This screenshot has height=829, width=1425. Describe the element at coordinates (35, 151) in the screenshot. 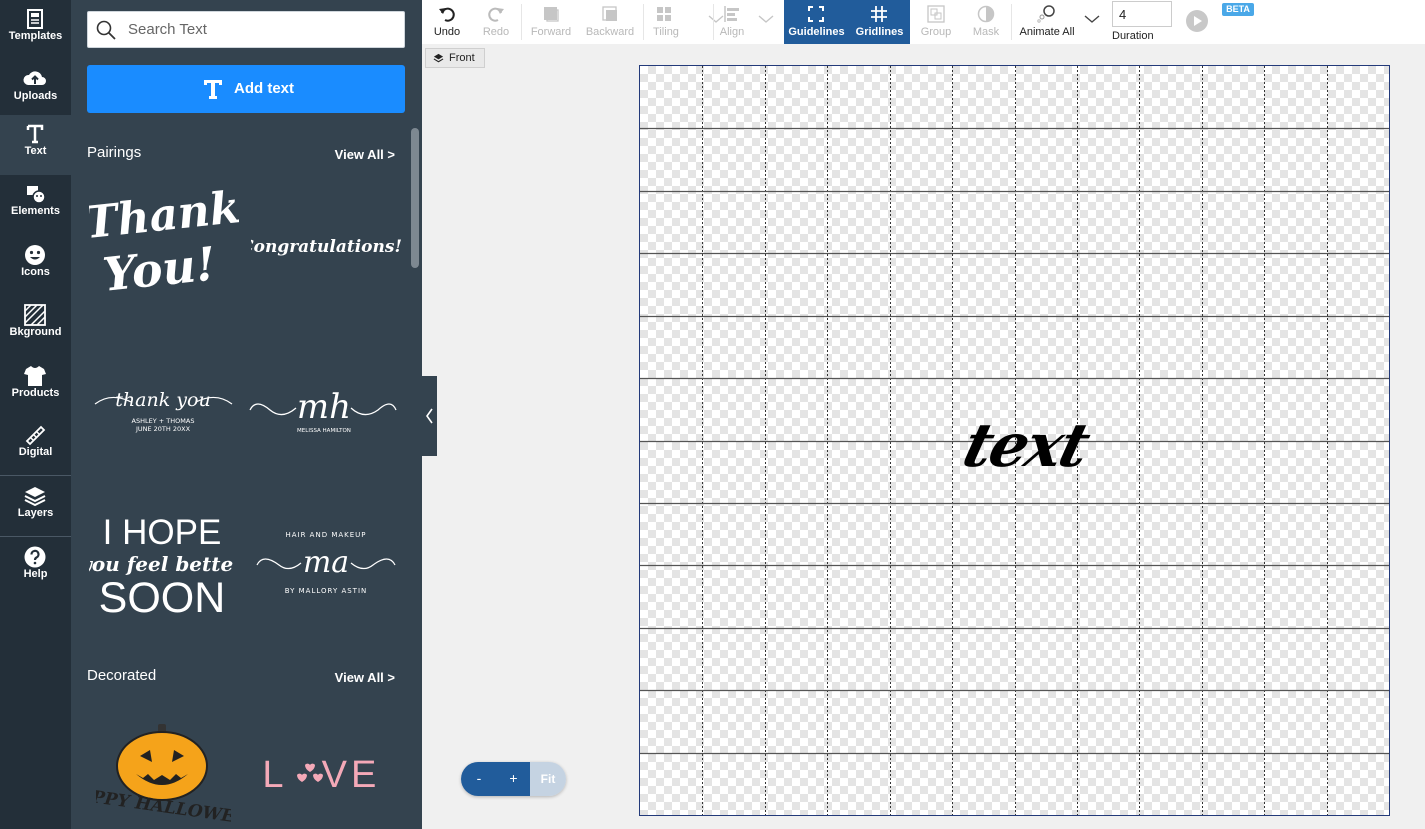

I see `rail-label-text: Text` at that location.